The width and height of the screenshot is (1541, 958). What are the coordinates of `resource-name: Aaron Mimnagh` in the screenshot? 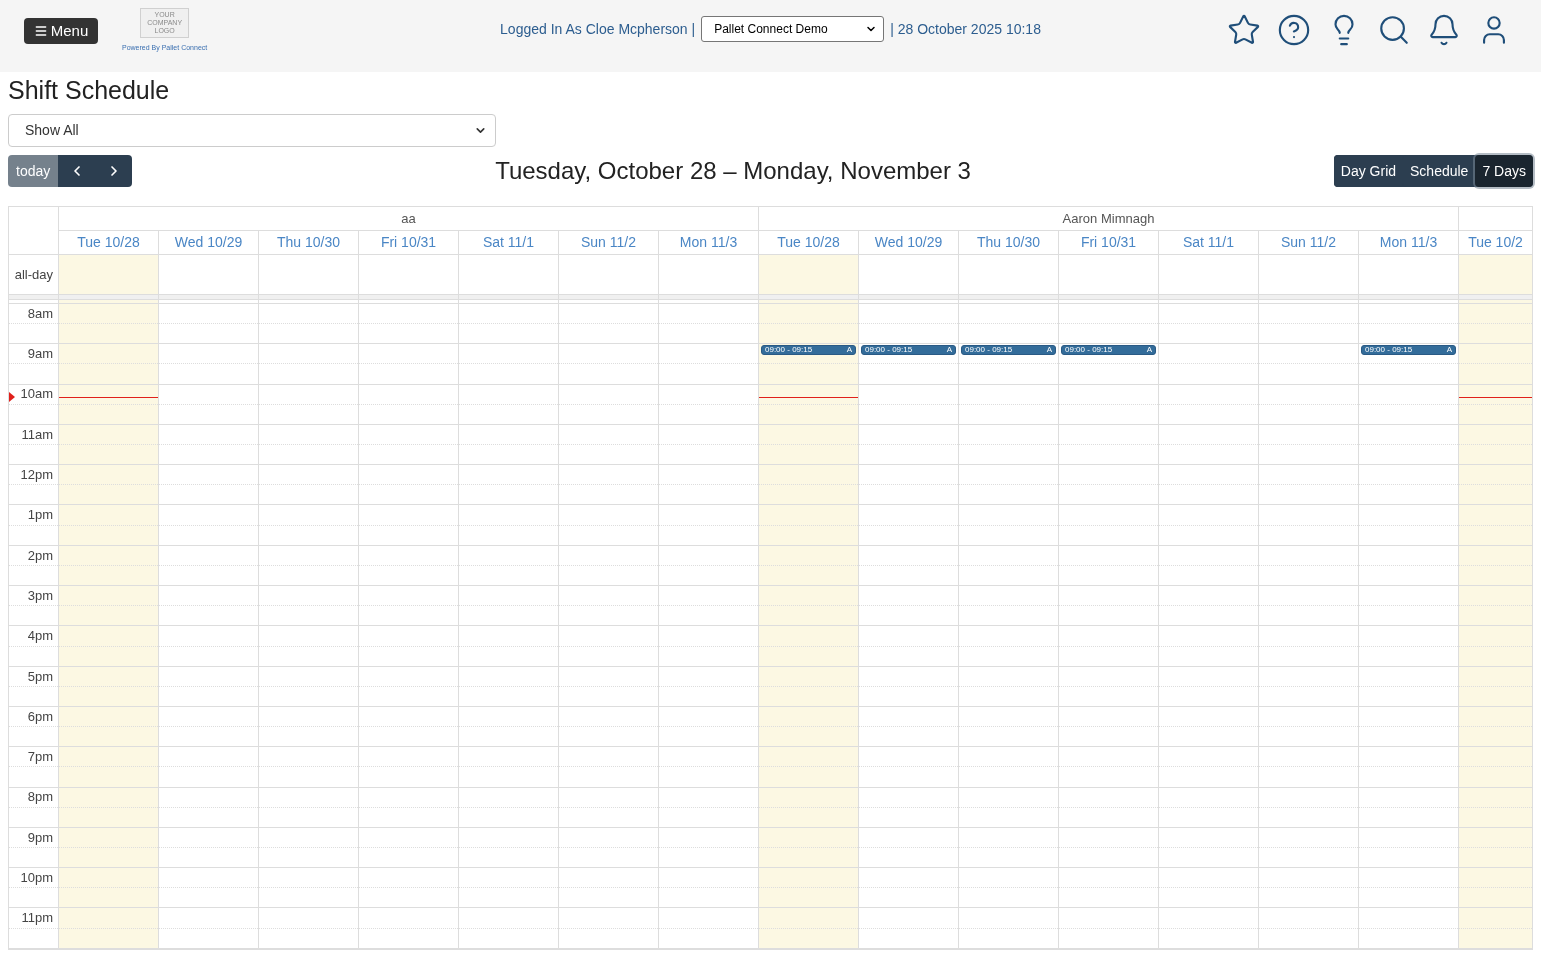 It's located at (1108, 218).